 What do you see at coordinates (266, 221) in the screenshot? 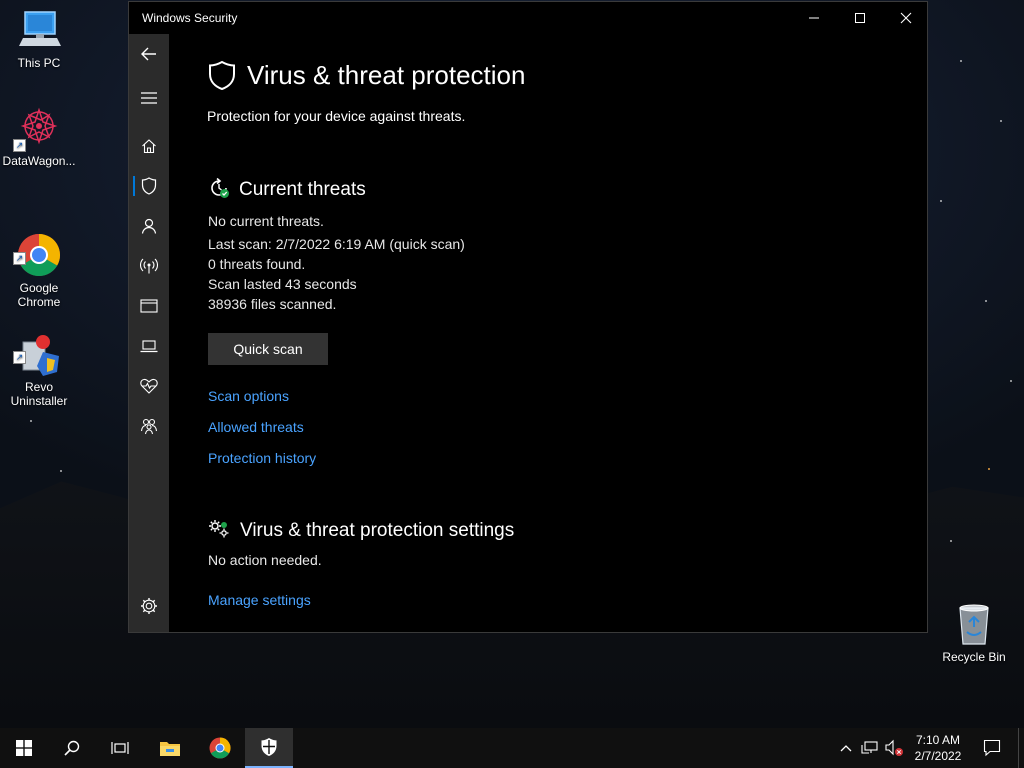
I see `threat-status: No current threats.` at bounding box center [266, 221].